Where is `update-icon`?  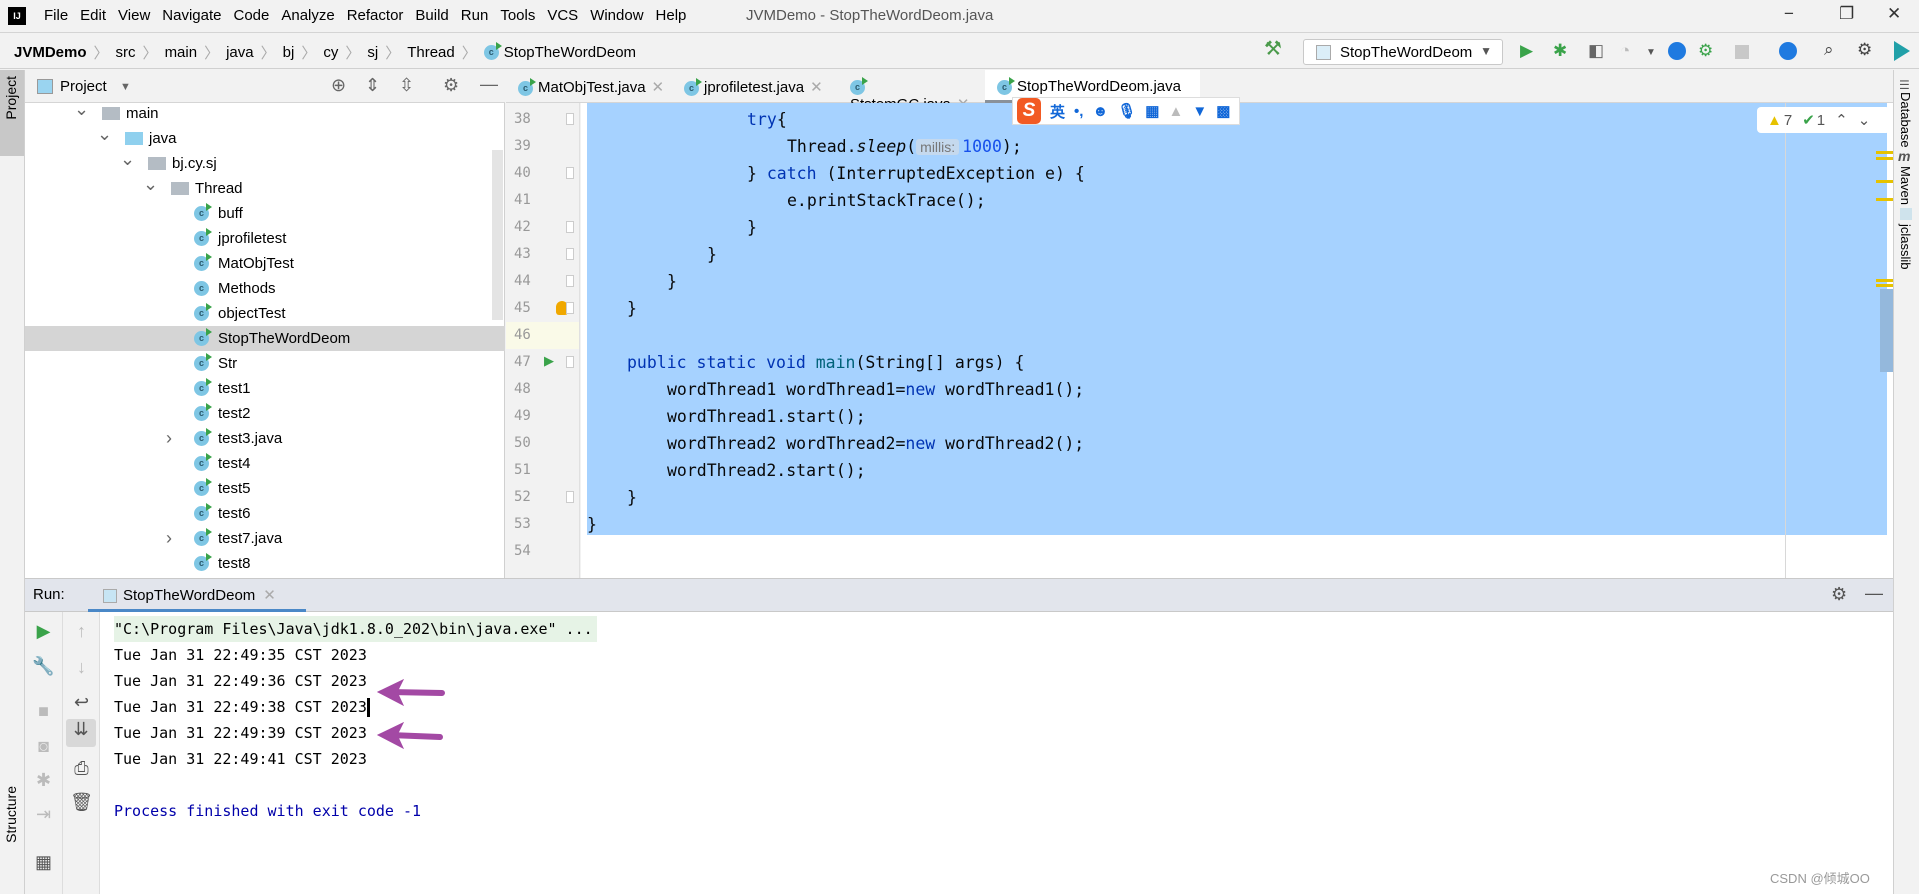
update-icon is located at coordinates (1788, 51).